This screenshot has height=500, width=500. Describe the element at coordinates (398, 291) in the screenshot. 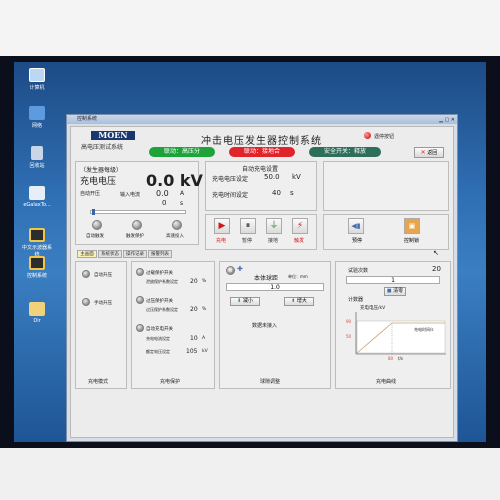

I see `clear-label: 清零` at that location.